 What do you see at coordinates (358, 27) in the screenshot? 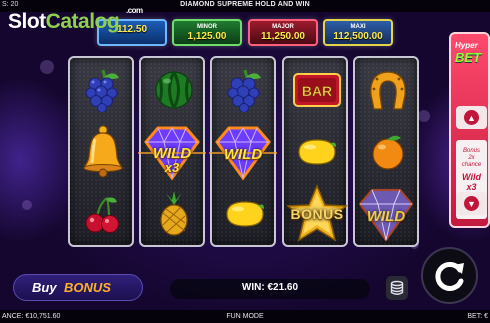
I see `jackpot-maxi-label: MAXI` at bounding box center [358, 27].